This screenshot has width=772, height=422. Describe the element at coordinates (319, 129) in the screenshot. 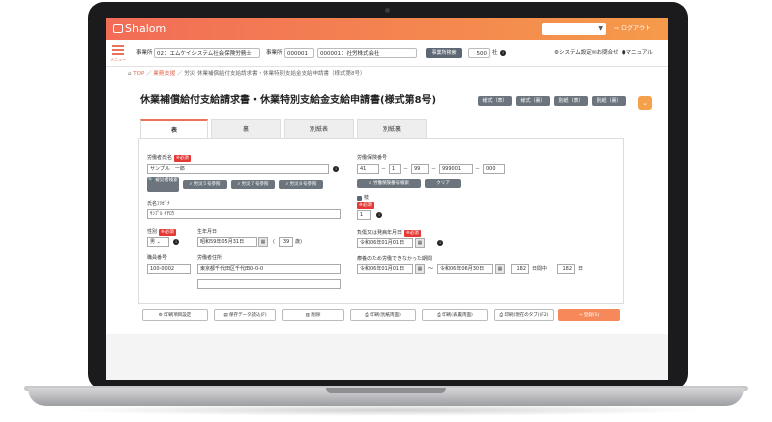

I see `tab-sheet-front: 別紙表` at that location.